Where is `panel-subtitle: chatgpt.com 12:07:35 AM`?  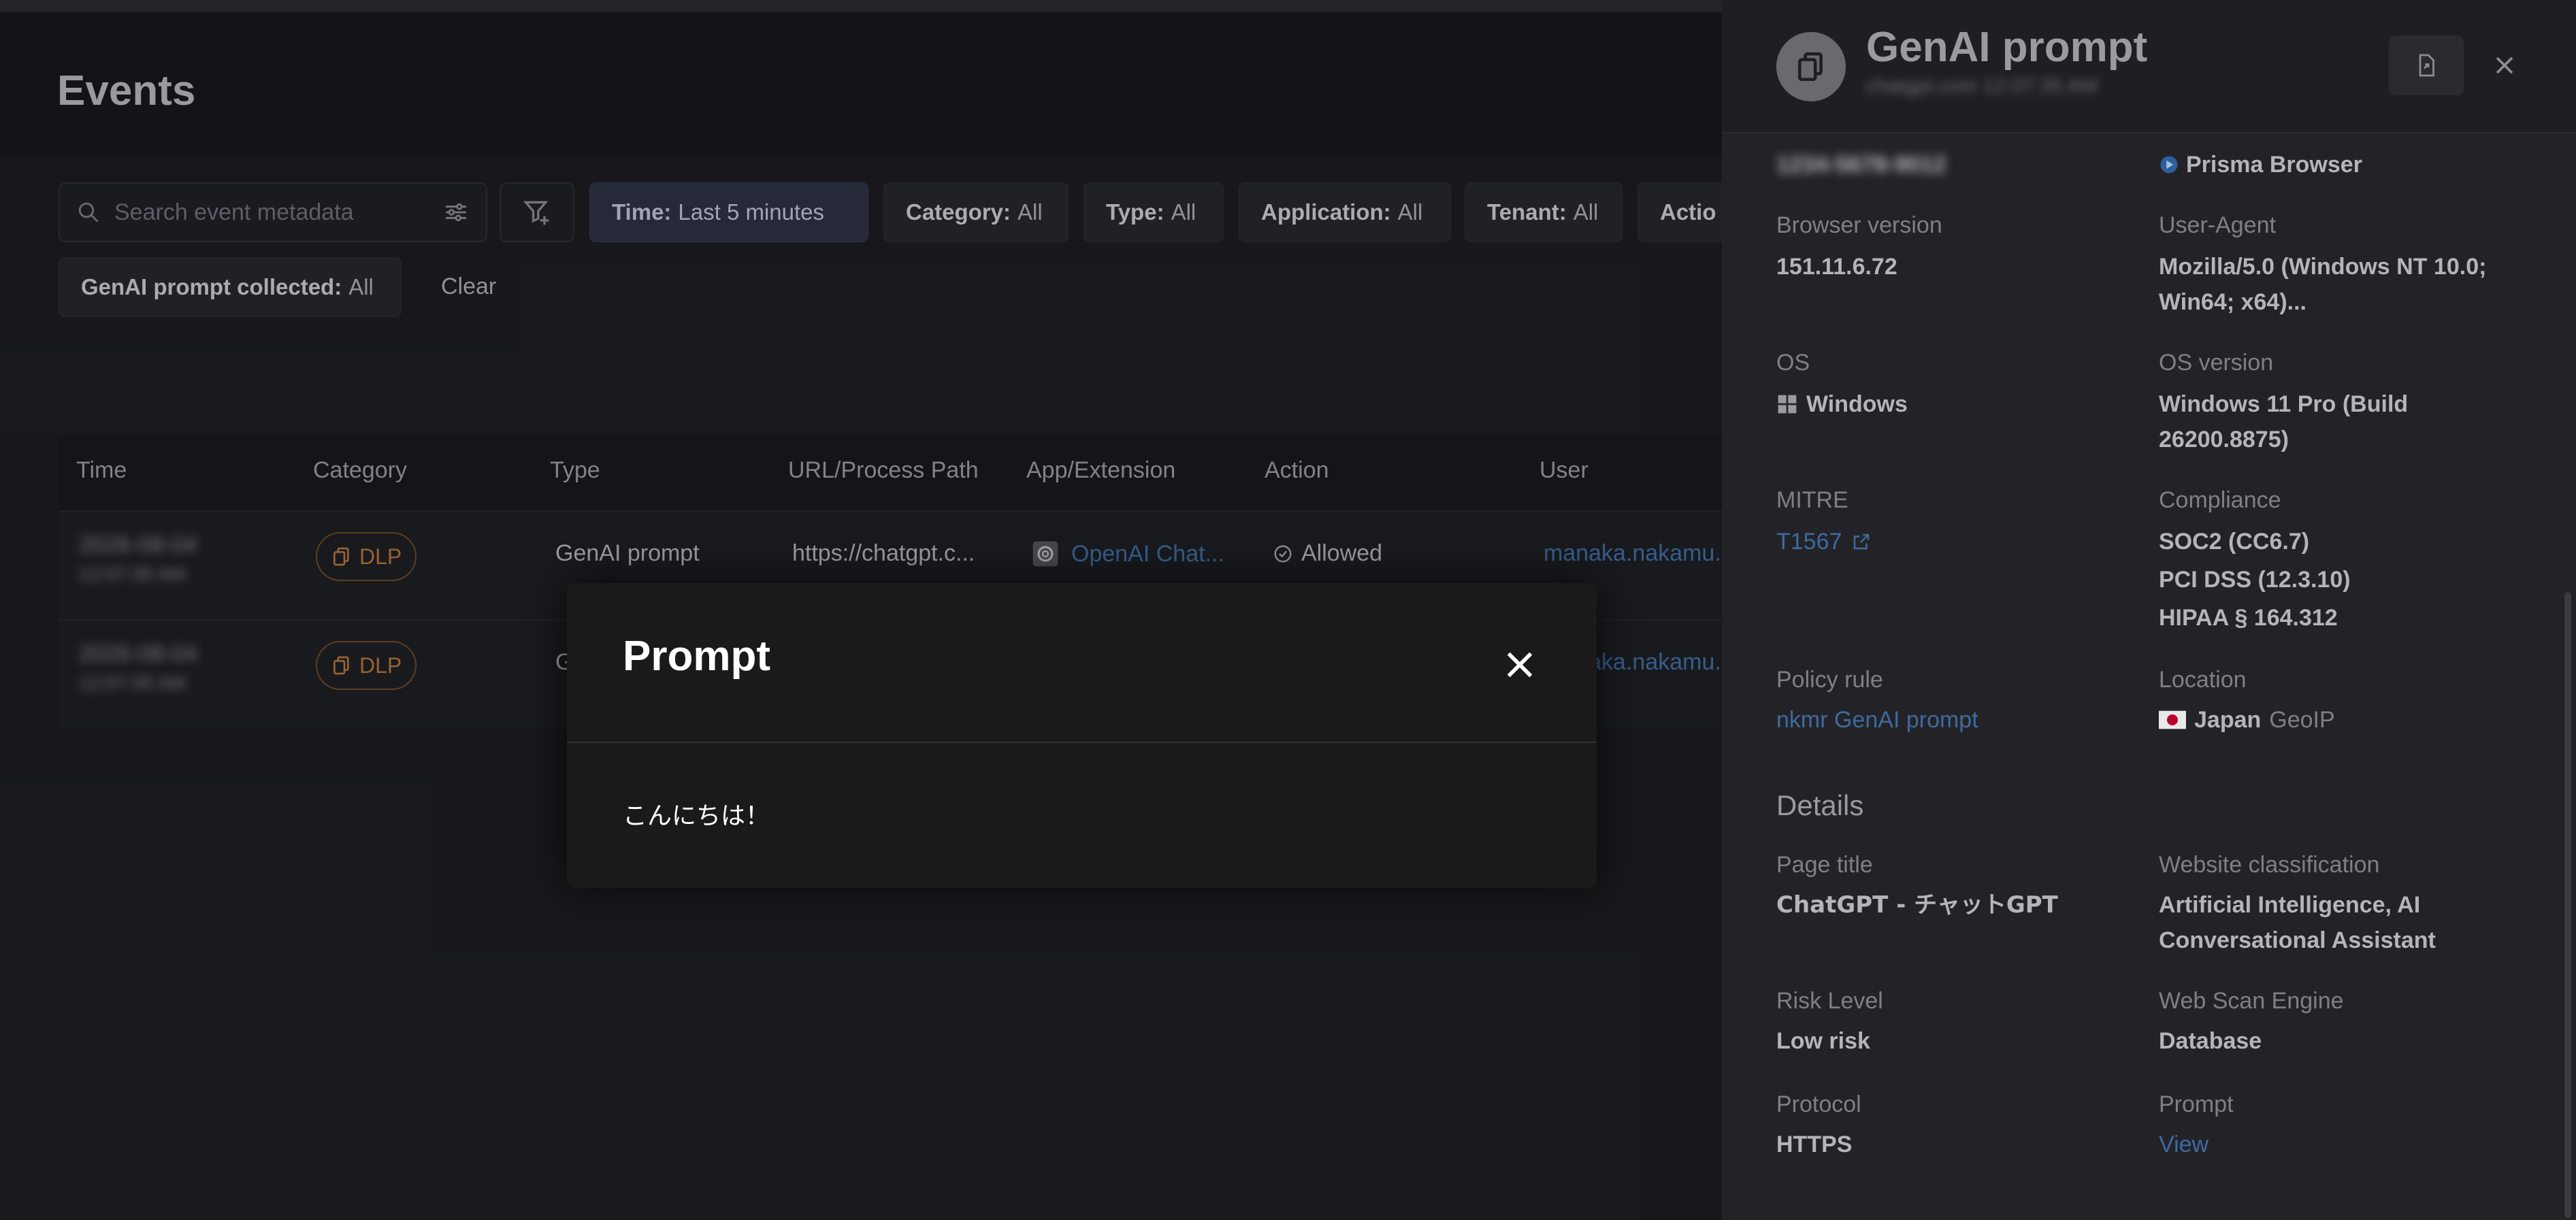 panel-subtitle: chatgpt.com 12:07:35 AM is located at coordinates (1982, 86).